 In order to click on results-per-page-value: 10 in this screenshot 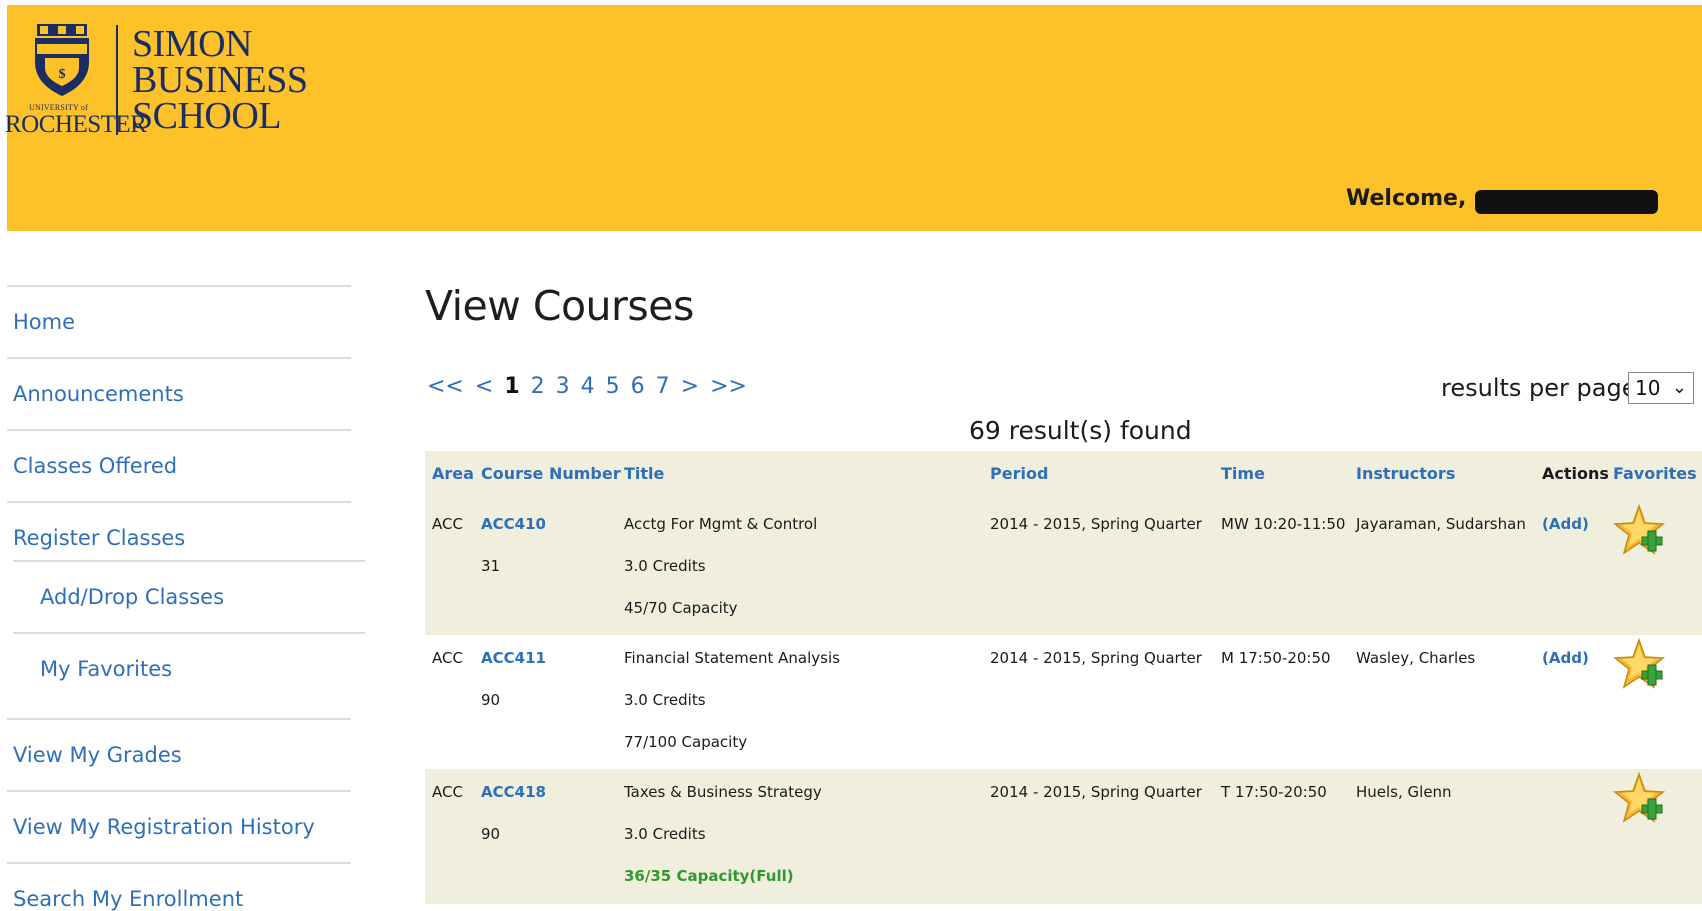, I will do `click(1648, 388)`.